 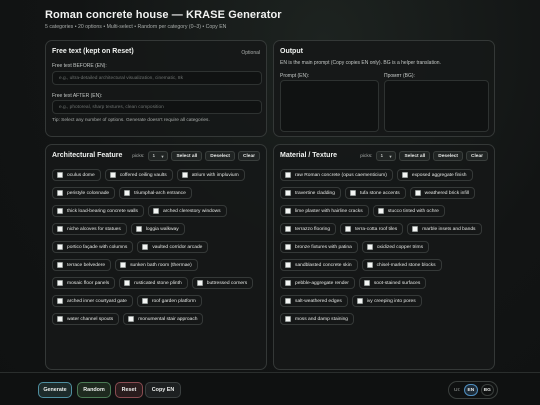 What do you see at coordinates (94, 390) in the screenshot?
I see `random-button: Random` at bounding box center [94, 390].